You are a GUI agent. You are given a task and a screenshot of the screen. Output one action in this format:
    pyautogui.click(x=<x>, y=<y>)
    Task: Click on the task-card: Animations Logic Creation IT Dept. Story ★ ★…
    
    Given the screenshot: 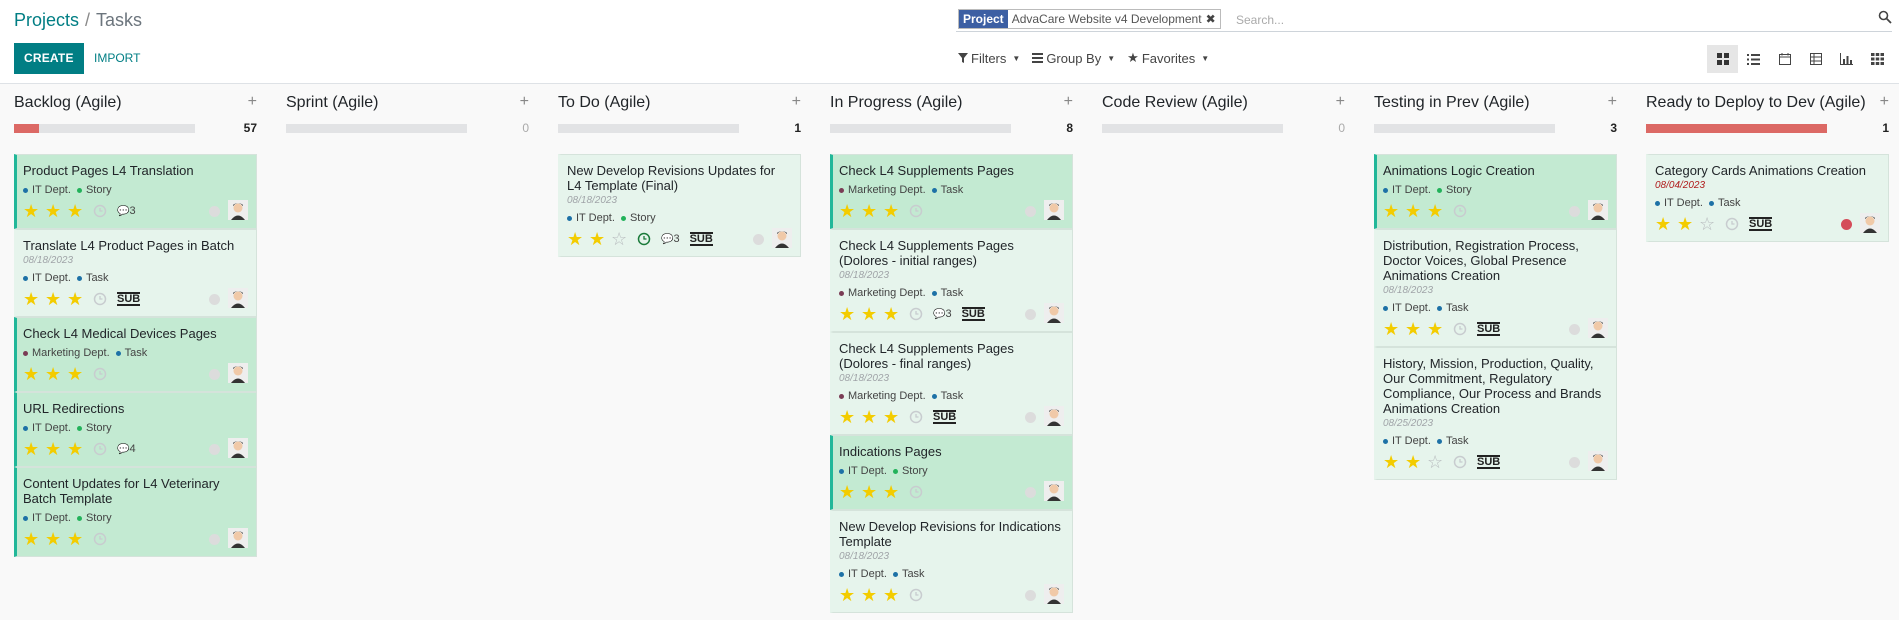 What is the action you would take?
    pyautogui.click(x=1495, y=191)
    